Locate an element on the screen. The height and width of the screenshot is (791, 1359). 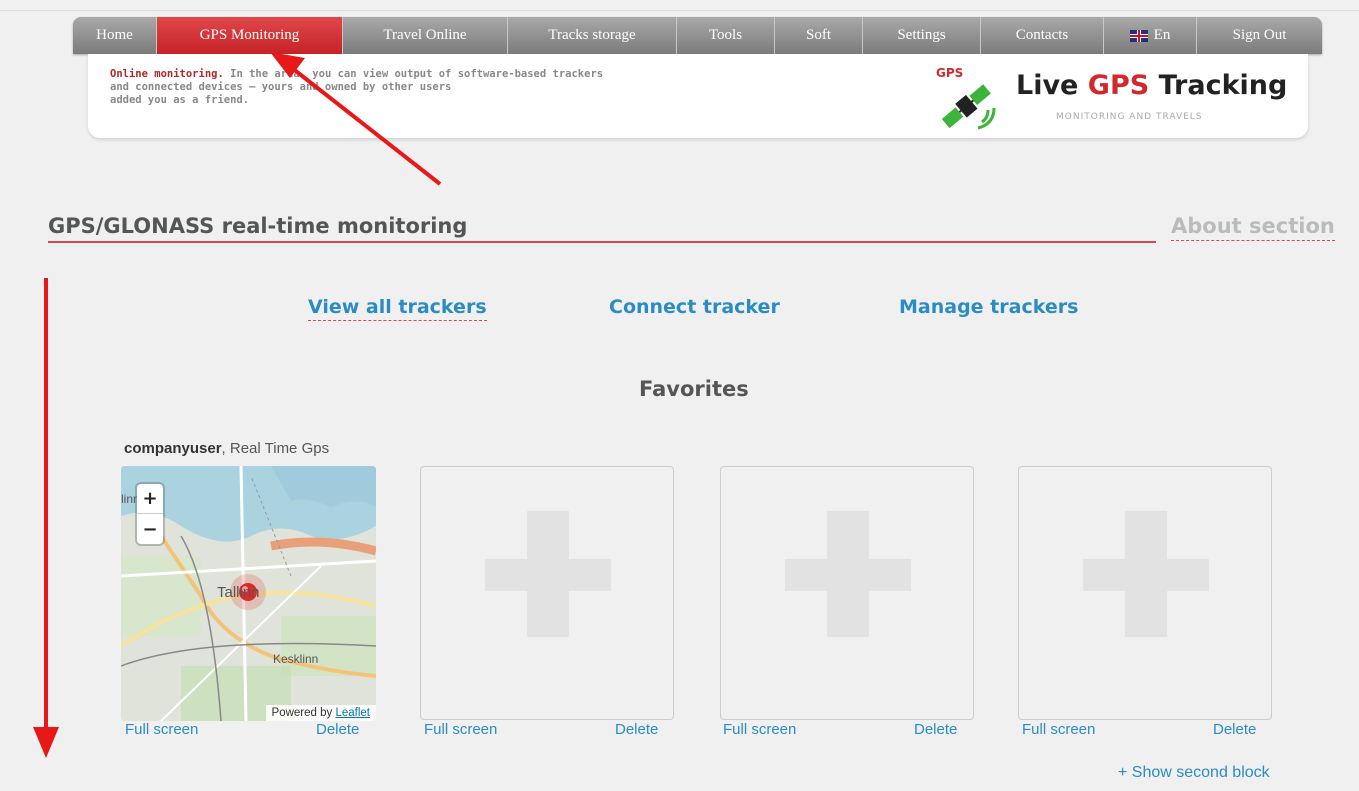
card3-delete-link: Delete is located at coordinates (935, 729).